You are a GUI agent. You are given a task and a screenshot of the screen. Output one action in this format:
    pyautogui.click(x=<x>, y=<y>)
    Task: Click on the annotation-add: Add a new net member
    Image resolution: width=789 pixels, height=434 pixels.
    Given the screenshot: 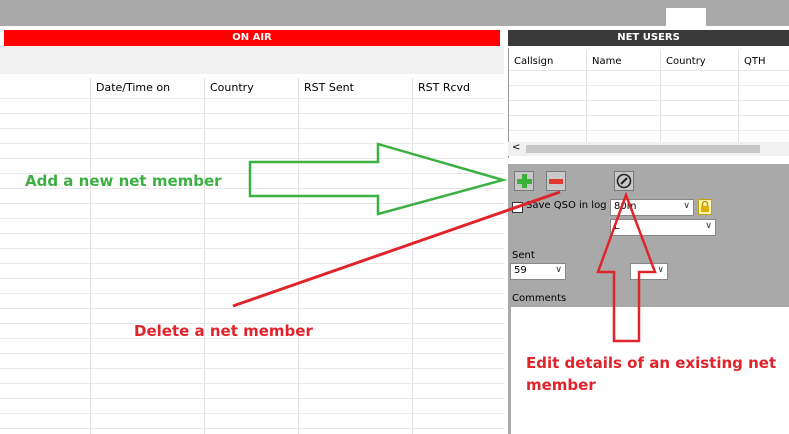 What is the action you would take?
    pyautogui.click(x=123, y=181)
    